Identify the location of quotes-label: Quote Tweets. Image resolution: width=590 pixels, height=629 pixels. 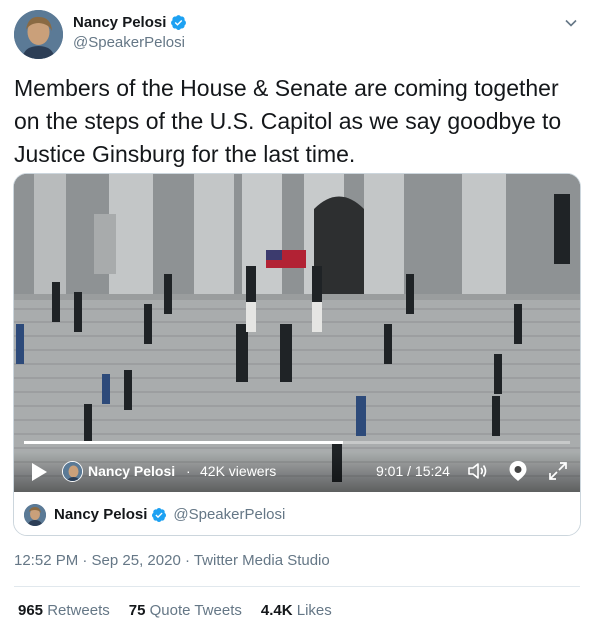
(195, 610).